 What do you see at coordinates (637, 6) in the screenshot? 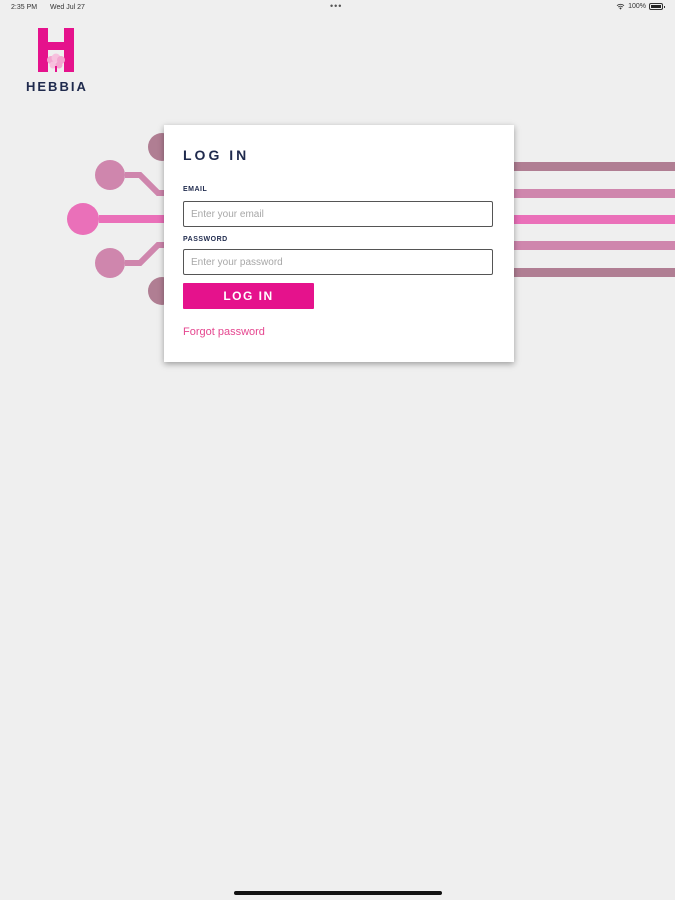
I see `battery-percent: 100%` at bounding box center [637, 6].